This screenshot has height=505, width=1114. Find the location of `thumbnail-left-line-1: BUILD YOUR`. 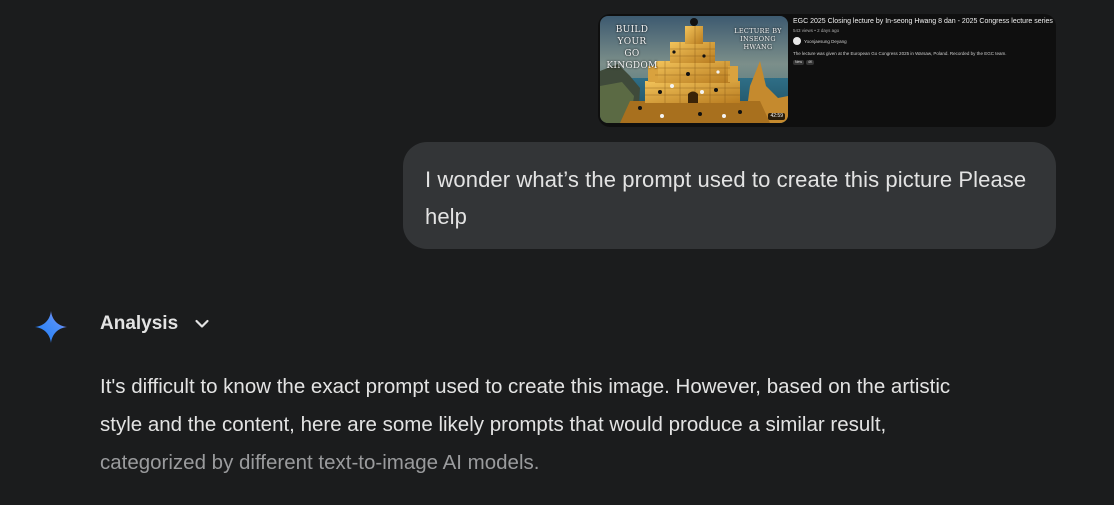

thumbnail-left-line-1: BUILD YOUR is located at coordinates (632, 36).